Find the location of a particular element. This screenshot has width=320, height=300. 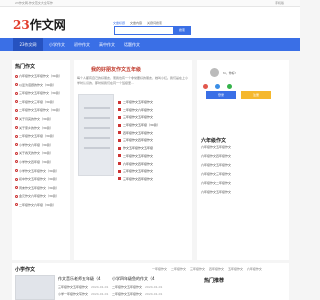

nav-item-senior: 高中作文 is located at coordinates (107, 44).